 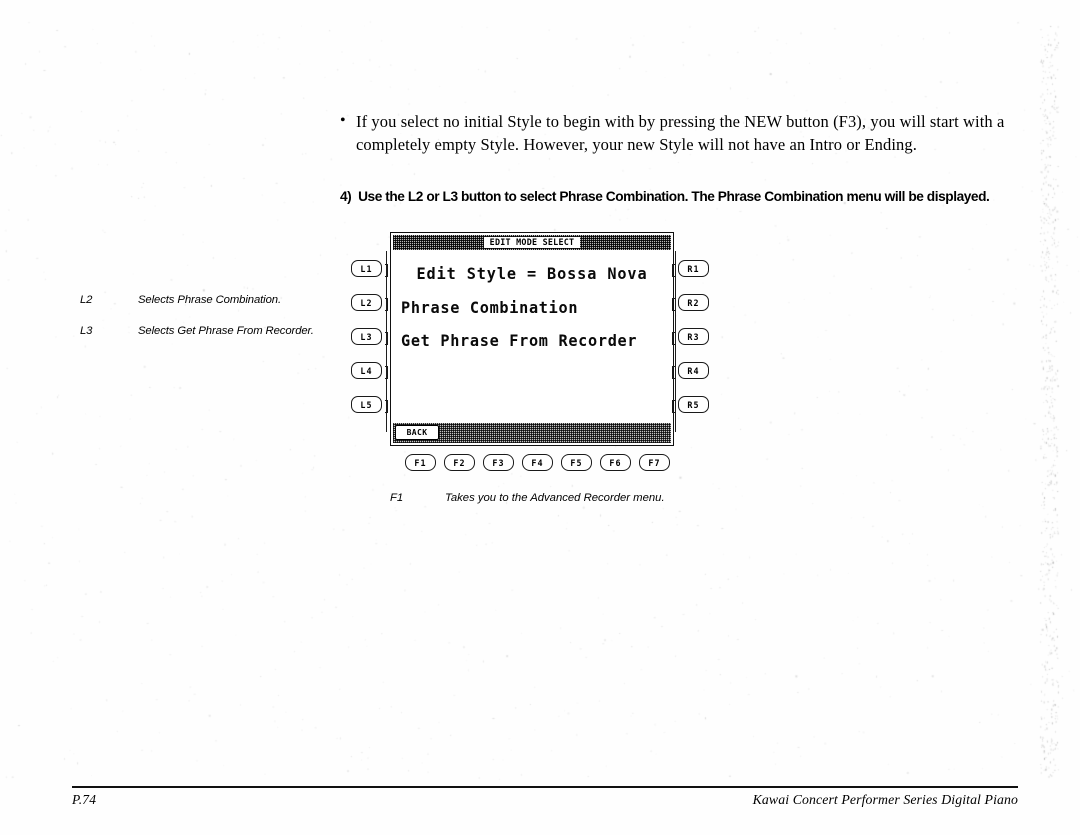 I want to click on button-f6: F6, so click(x=615, y=462).